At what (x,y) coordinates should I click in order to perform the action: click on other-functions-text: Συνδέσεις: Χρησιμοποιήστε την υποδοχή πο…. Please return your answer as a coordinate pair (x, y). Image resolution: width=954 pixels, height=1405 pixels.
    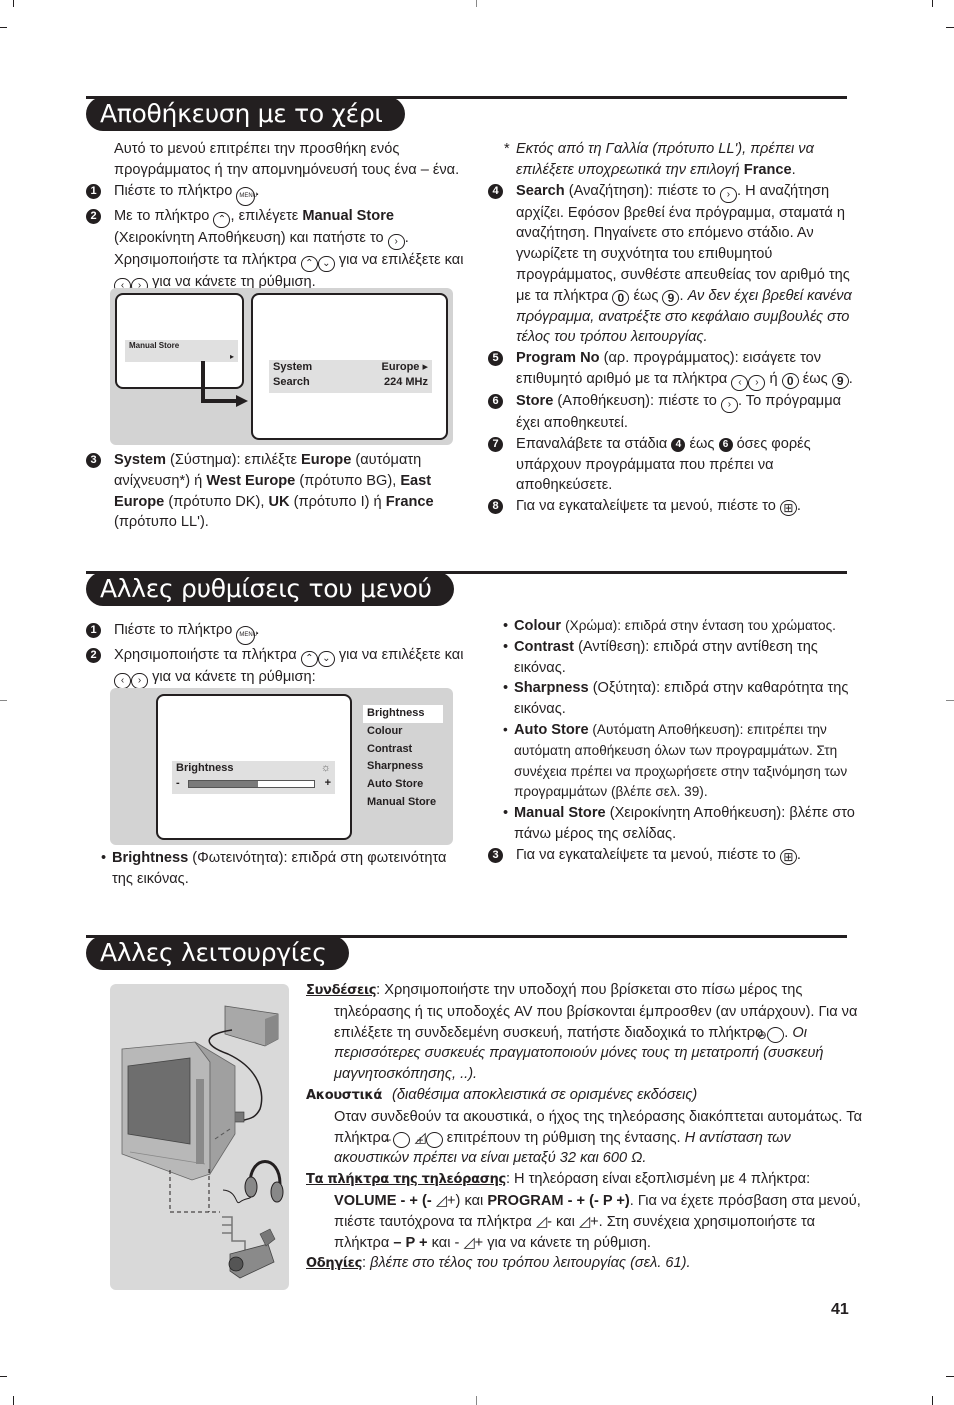
    Looking at the image, I should click on (586, 1127).